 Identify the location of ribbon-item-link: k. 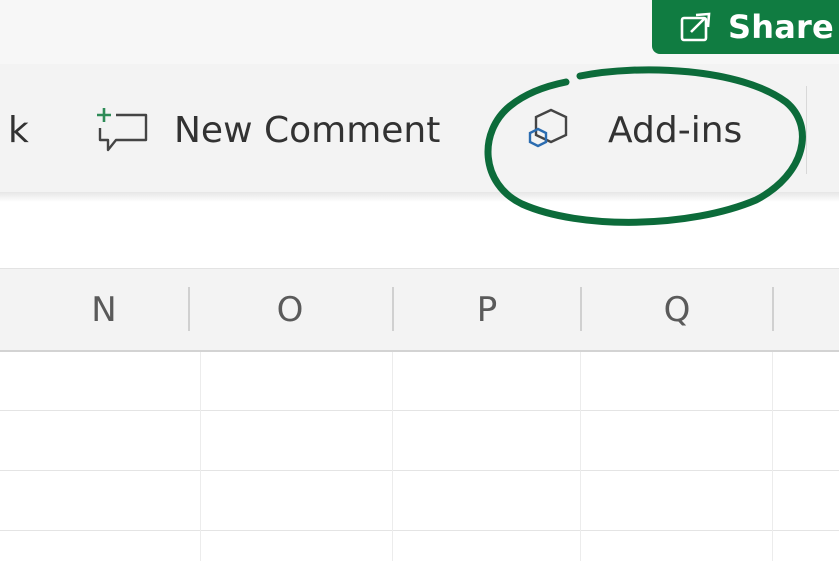
(18, 130).